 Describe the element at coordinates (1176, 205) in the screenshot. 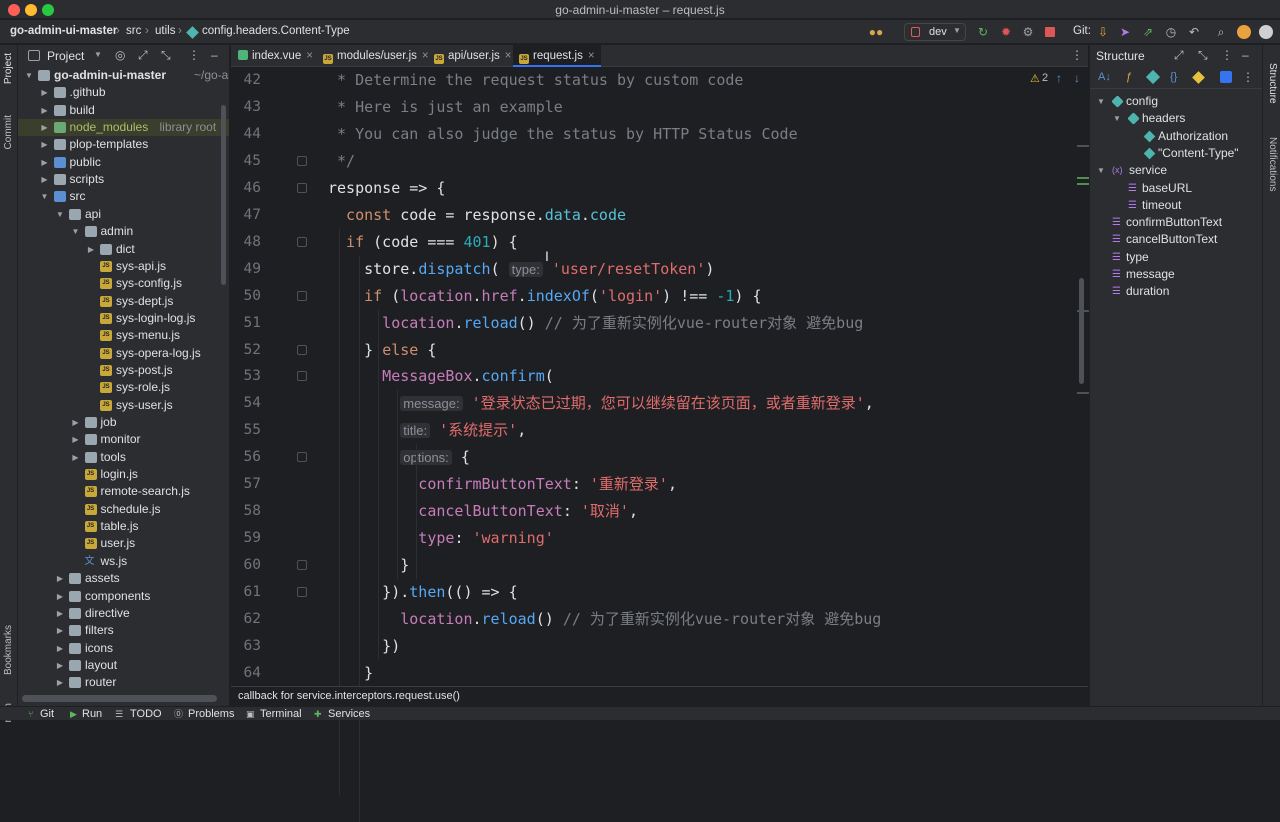

I see `structure-item: ☰ timeout` at that location.